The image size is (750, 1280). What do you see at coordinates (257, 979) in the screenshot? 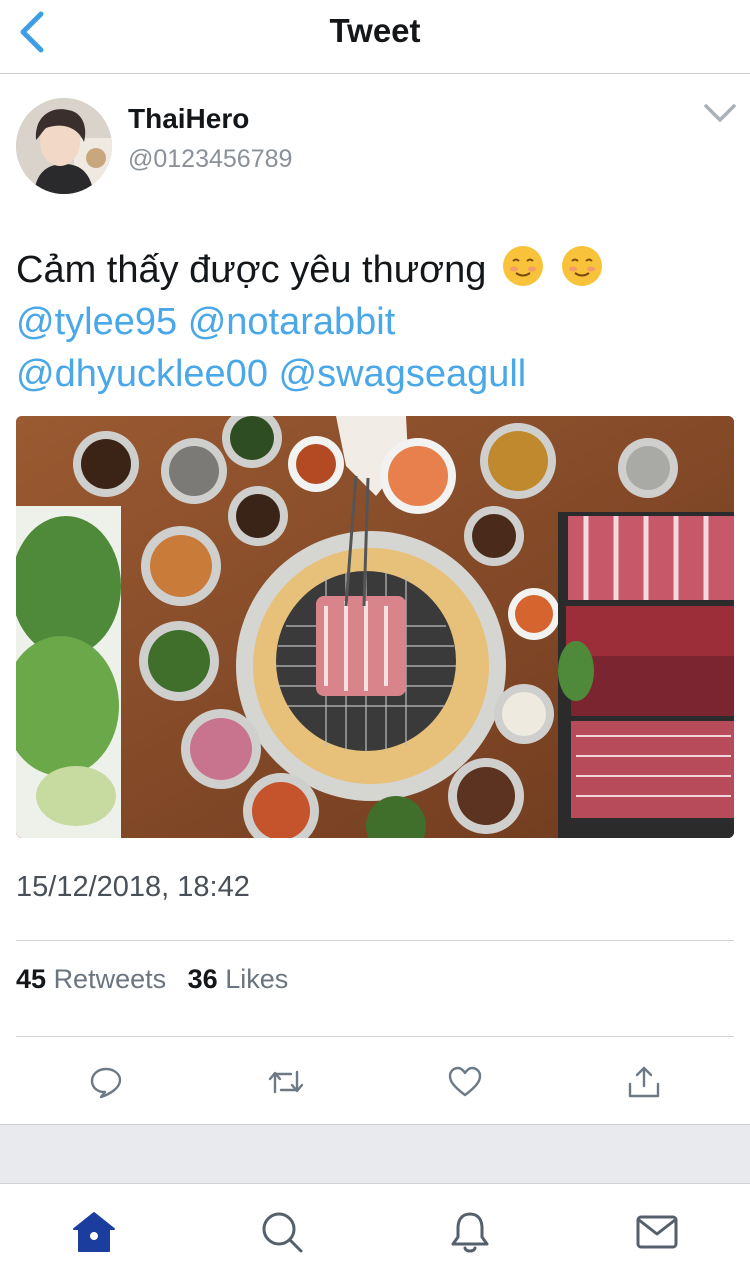
I see `likes-label: Likes` at bounding box center [257, 979].